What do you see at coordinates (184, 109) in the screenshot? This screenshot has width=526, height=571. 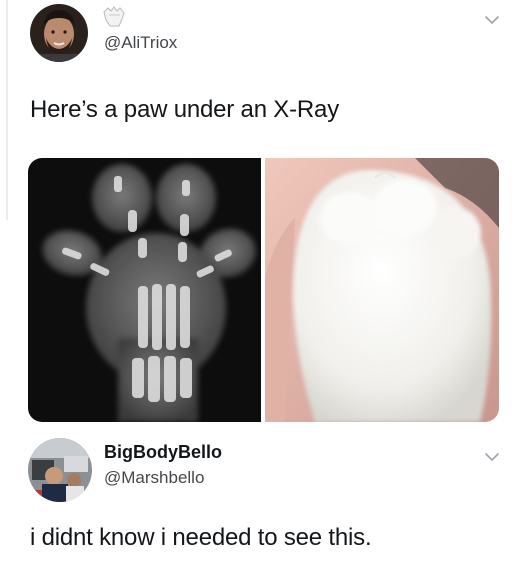 I see `tweet-text: Here’s a paw under an X-Ray` at bounding box center [184, 109].